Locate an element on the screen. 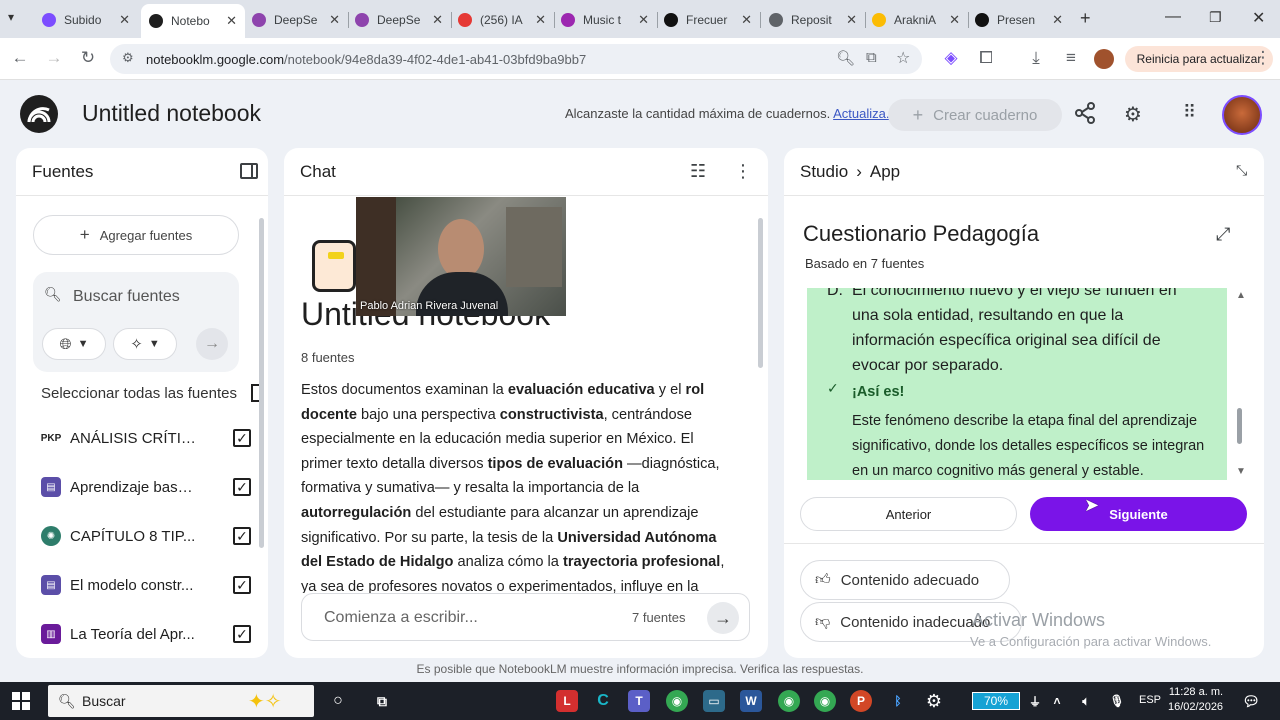 The image size is (1280, 720). create-notebook-button: + Crear cuaderno is located at coordinates (975, 115).